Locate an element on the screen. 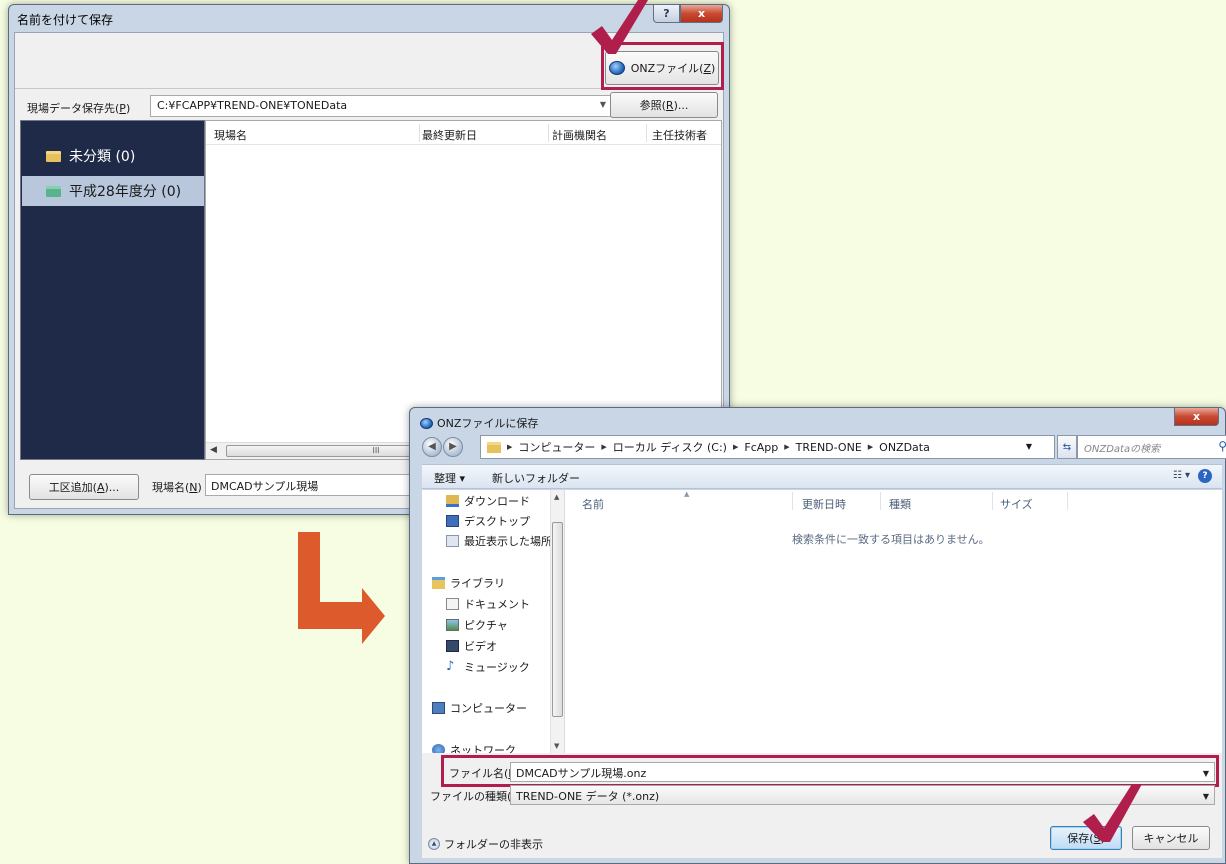 This screenshot has height=864, width=1226. category-pane: 未分類 (0) 平成28年度分 (0) is located at coordinates (112, 290).